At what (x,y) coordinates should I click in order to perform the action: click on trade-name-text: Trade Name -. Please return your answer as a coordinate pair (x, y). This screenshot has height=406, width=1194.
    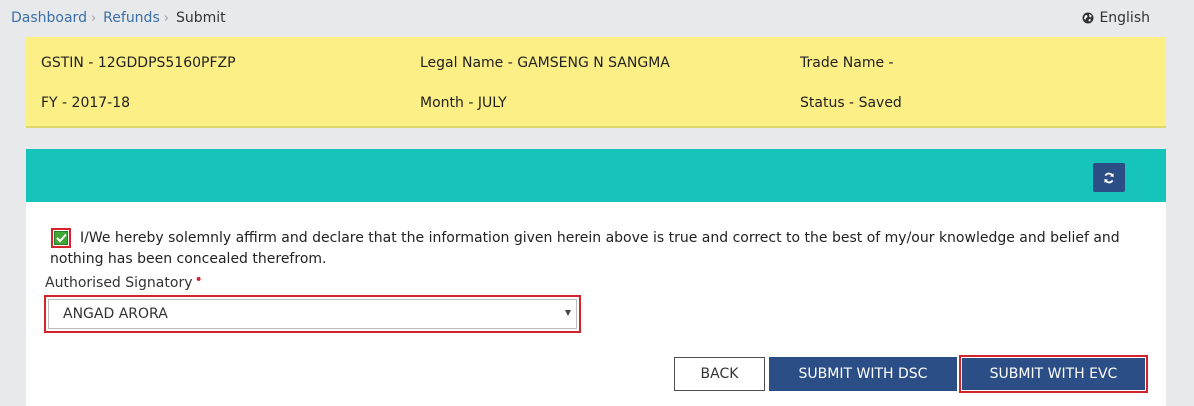
    Looking at the image, I should click on (847, 63).